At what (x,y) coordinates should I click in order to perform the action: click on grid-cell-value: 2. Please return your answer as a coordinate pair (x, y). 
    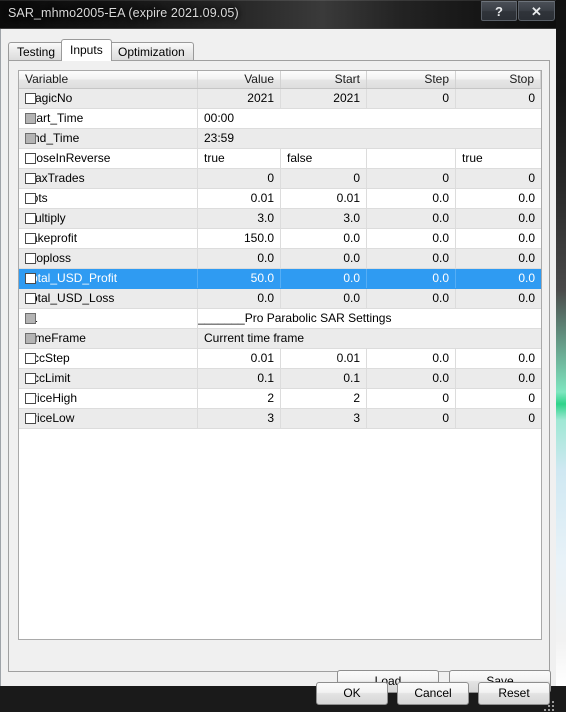
    Looking at the image, I should click on (239, 398).